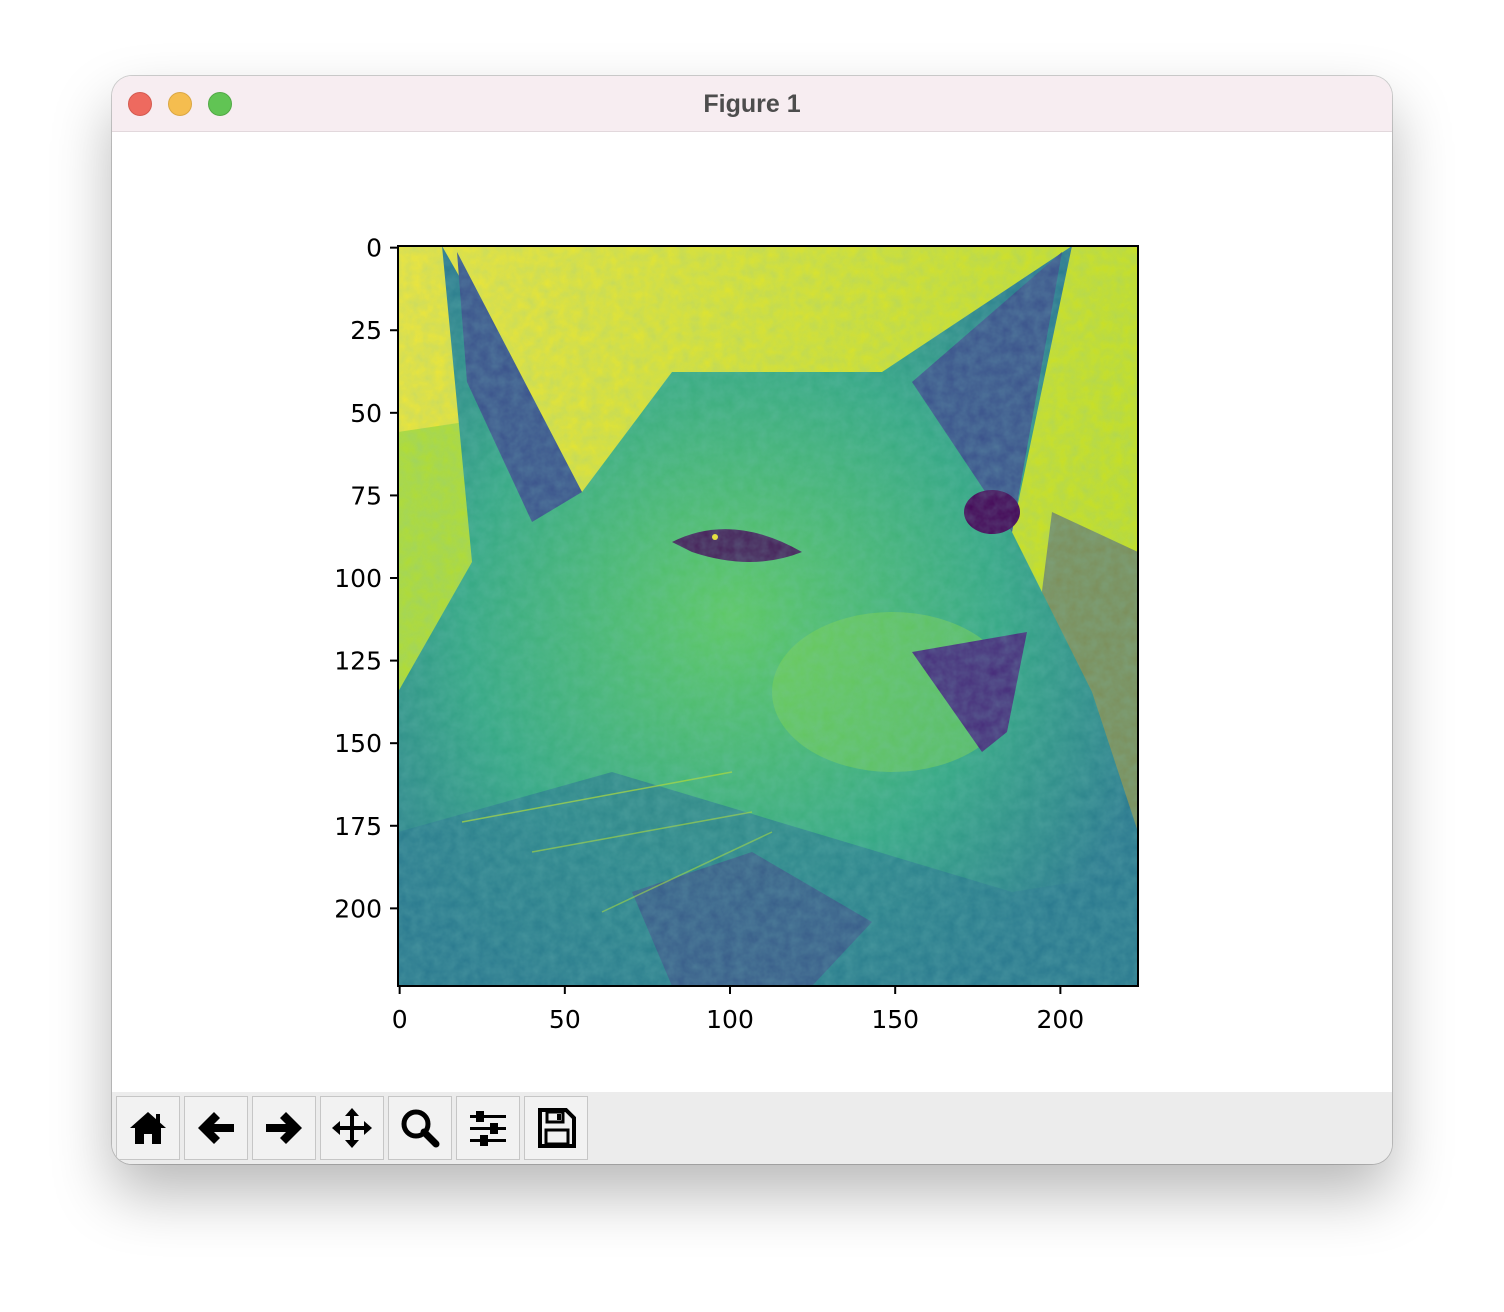 This screenshot has width=1504, height=1312. I want to click on home-button, so click(148, 1128).